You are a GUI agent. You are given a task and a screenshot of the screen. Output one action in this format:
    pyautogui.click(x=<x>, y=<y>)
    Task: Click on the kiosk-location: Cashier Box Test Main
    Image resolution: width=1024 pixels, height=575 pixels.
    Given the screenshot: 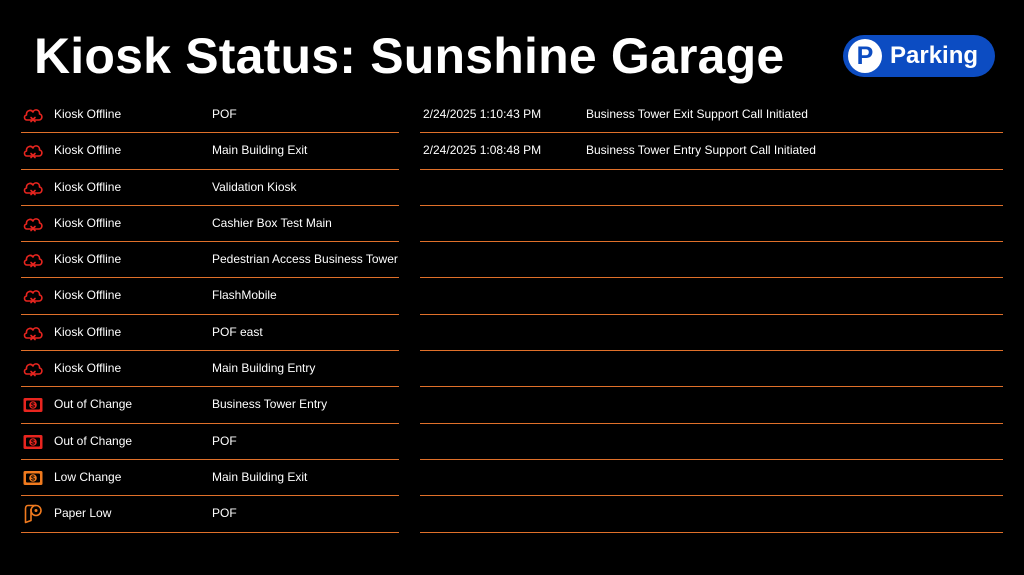 What is the action you would take?
    pyautogui.click(x=272, y=222)
    